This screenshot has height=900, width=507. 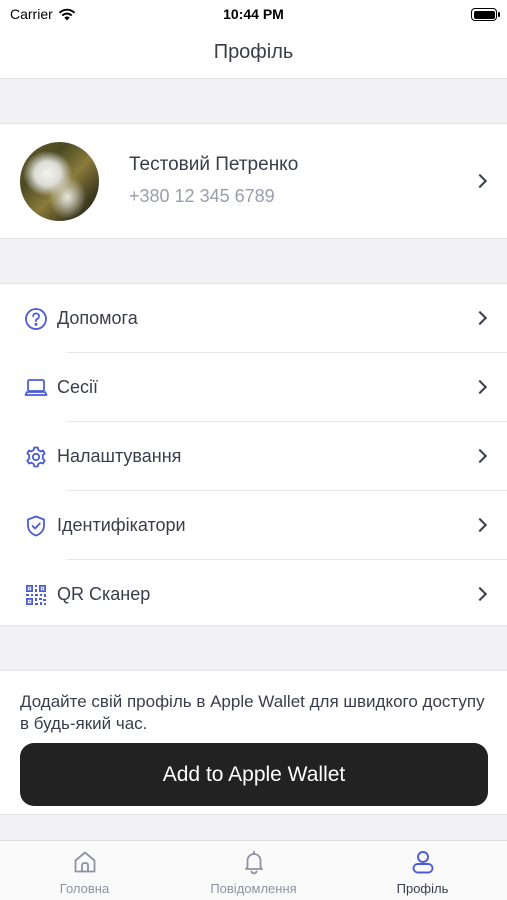 What do you see at coordinates (253, 387) in the screenshot?
I see `menu-item-sessions: Сесії` at bounding box center [253, 387].